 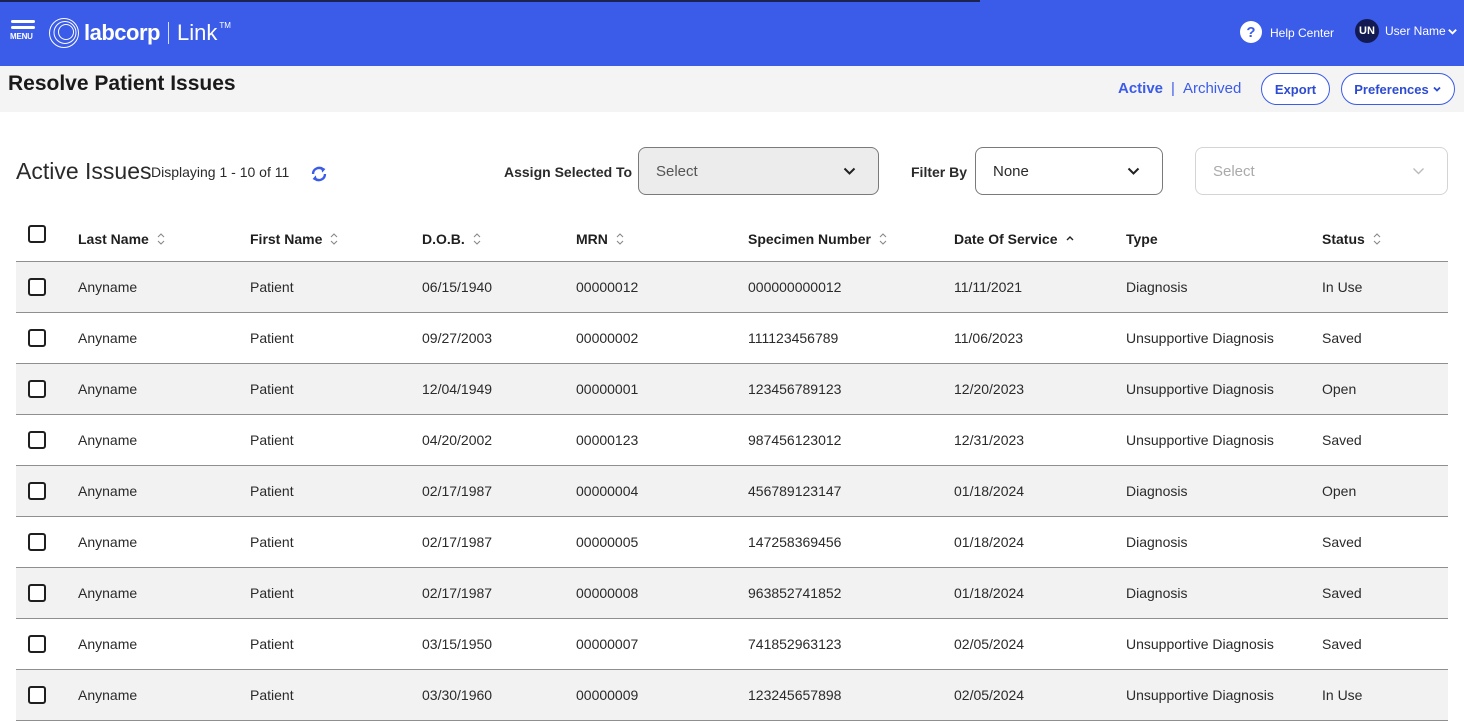 What do you see at coordinates (795, 491) in the screenshot?
I see `cell-specimen-number: 456789123147` at bounding box center [795, 491].